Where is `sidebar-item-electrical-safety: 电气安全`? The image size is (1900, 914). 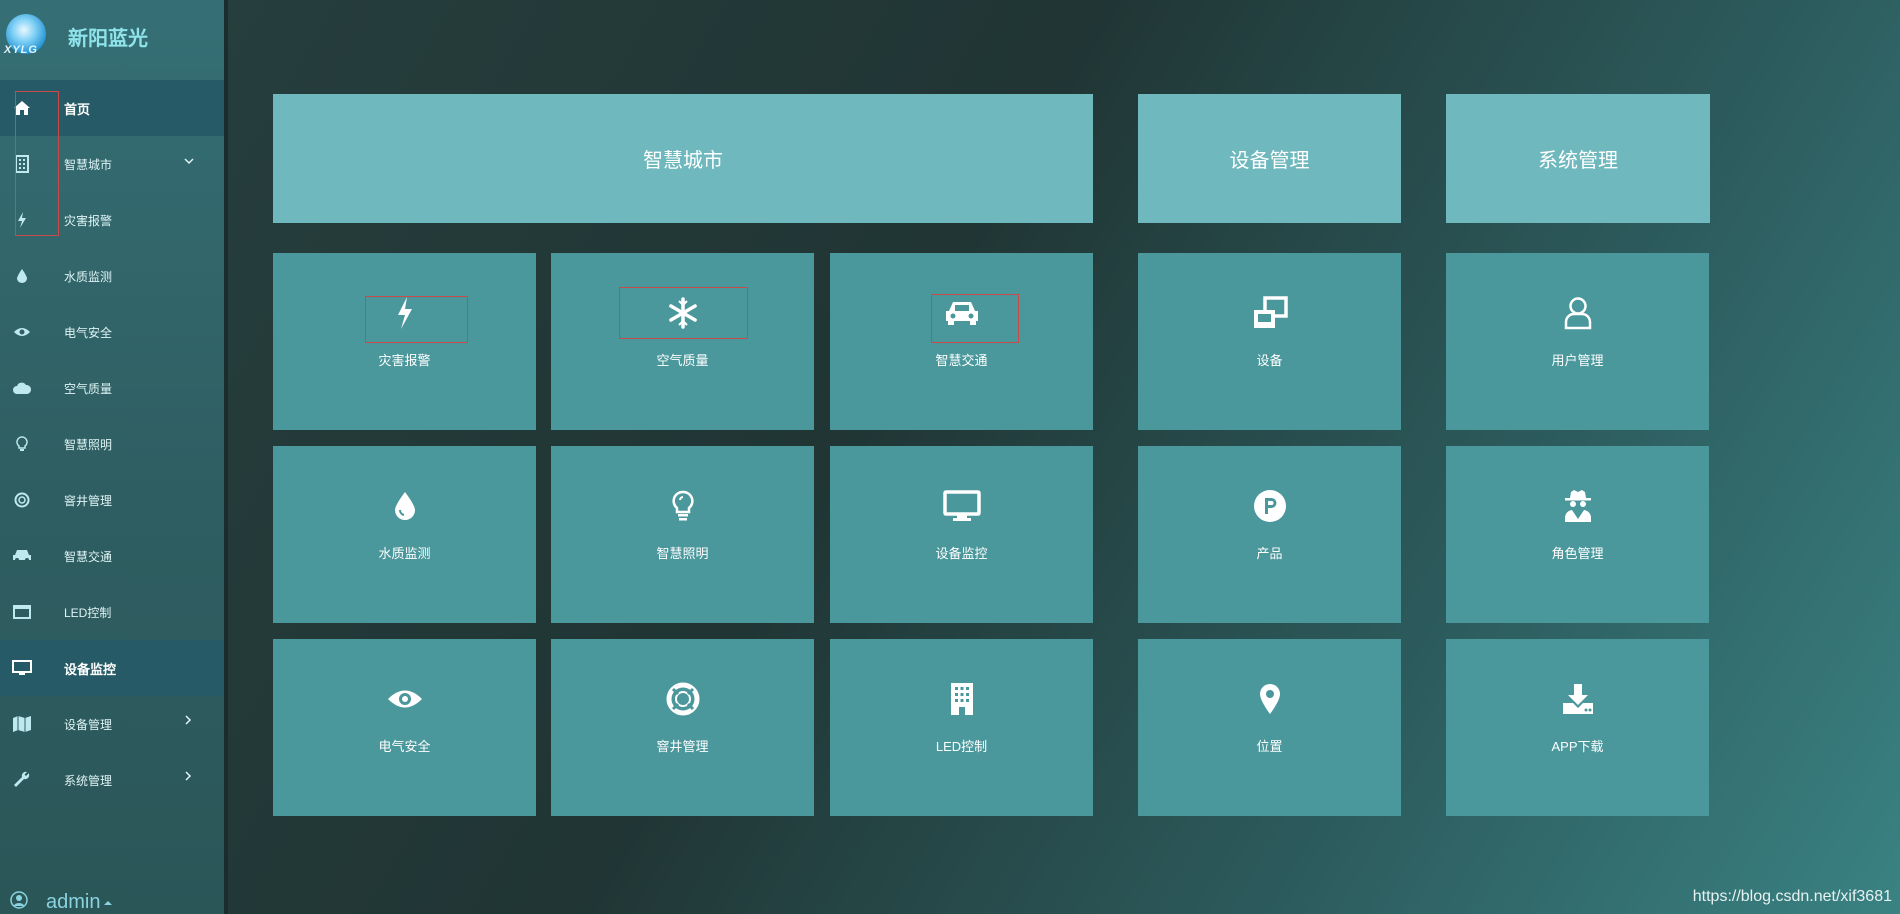 sidebar-item-electrical-safety: 电气安全 is located at coordinates (112, 332).